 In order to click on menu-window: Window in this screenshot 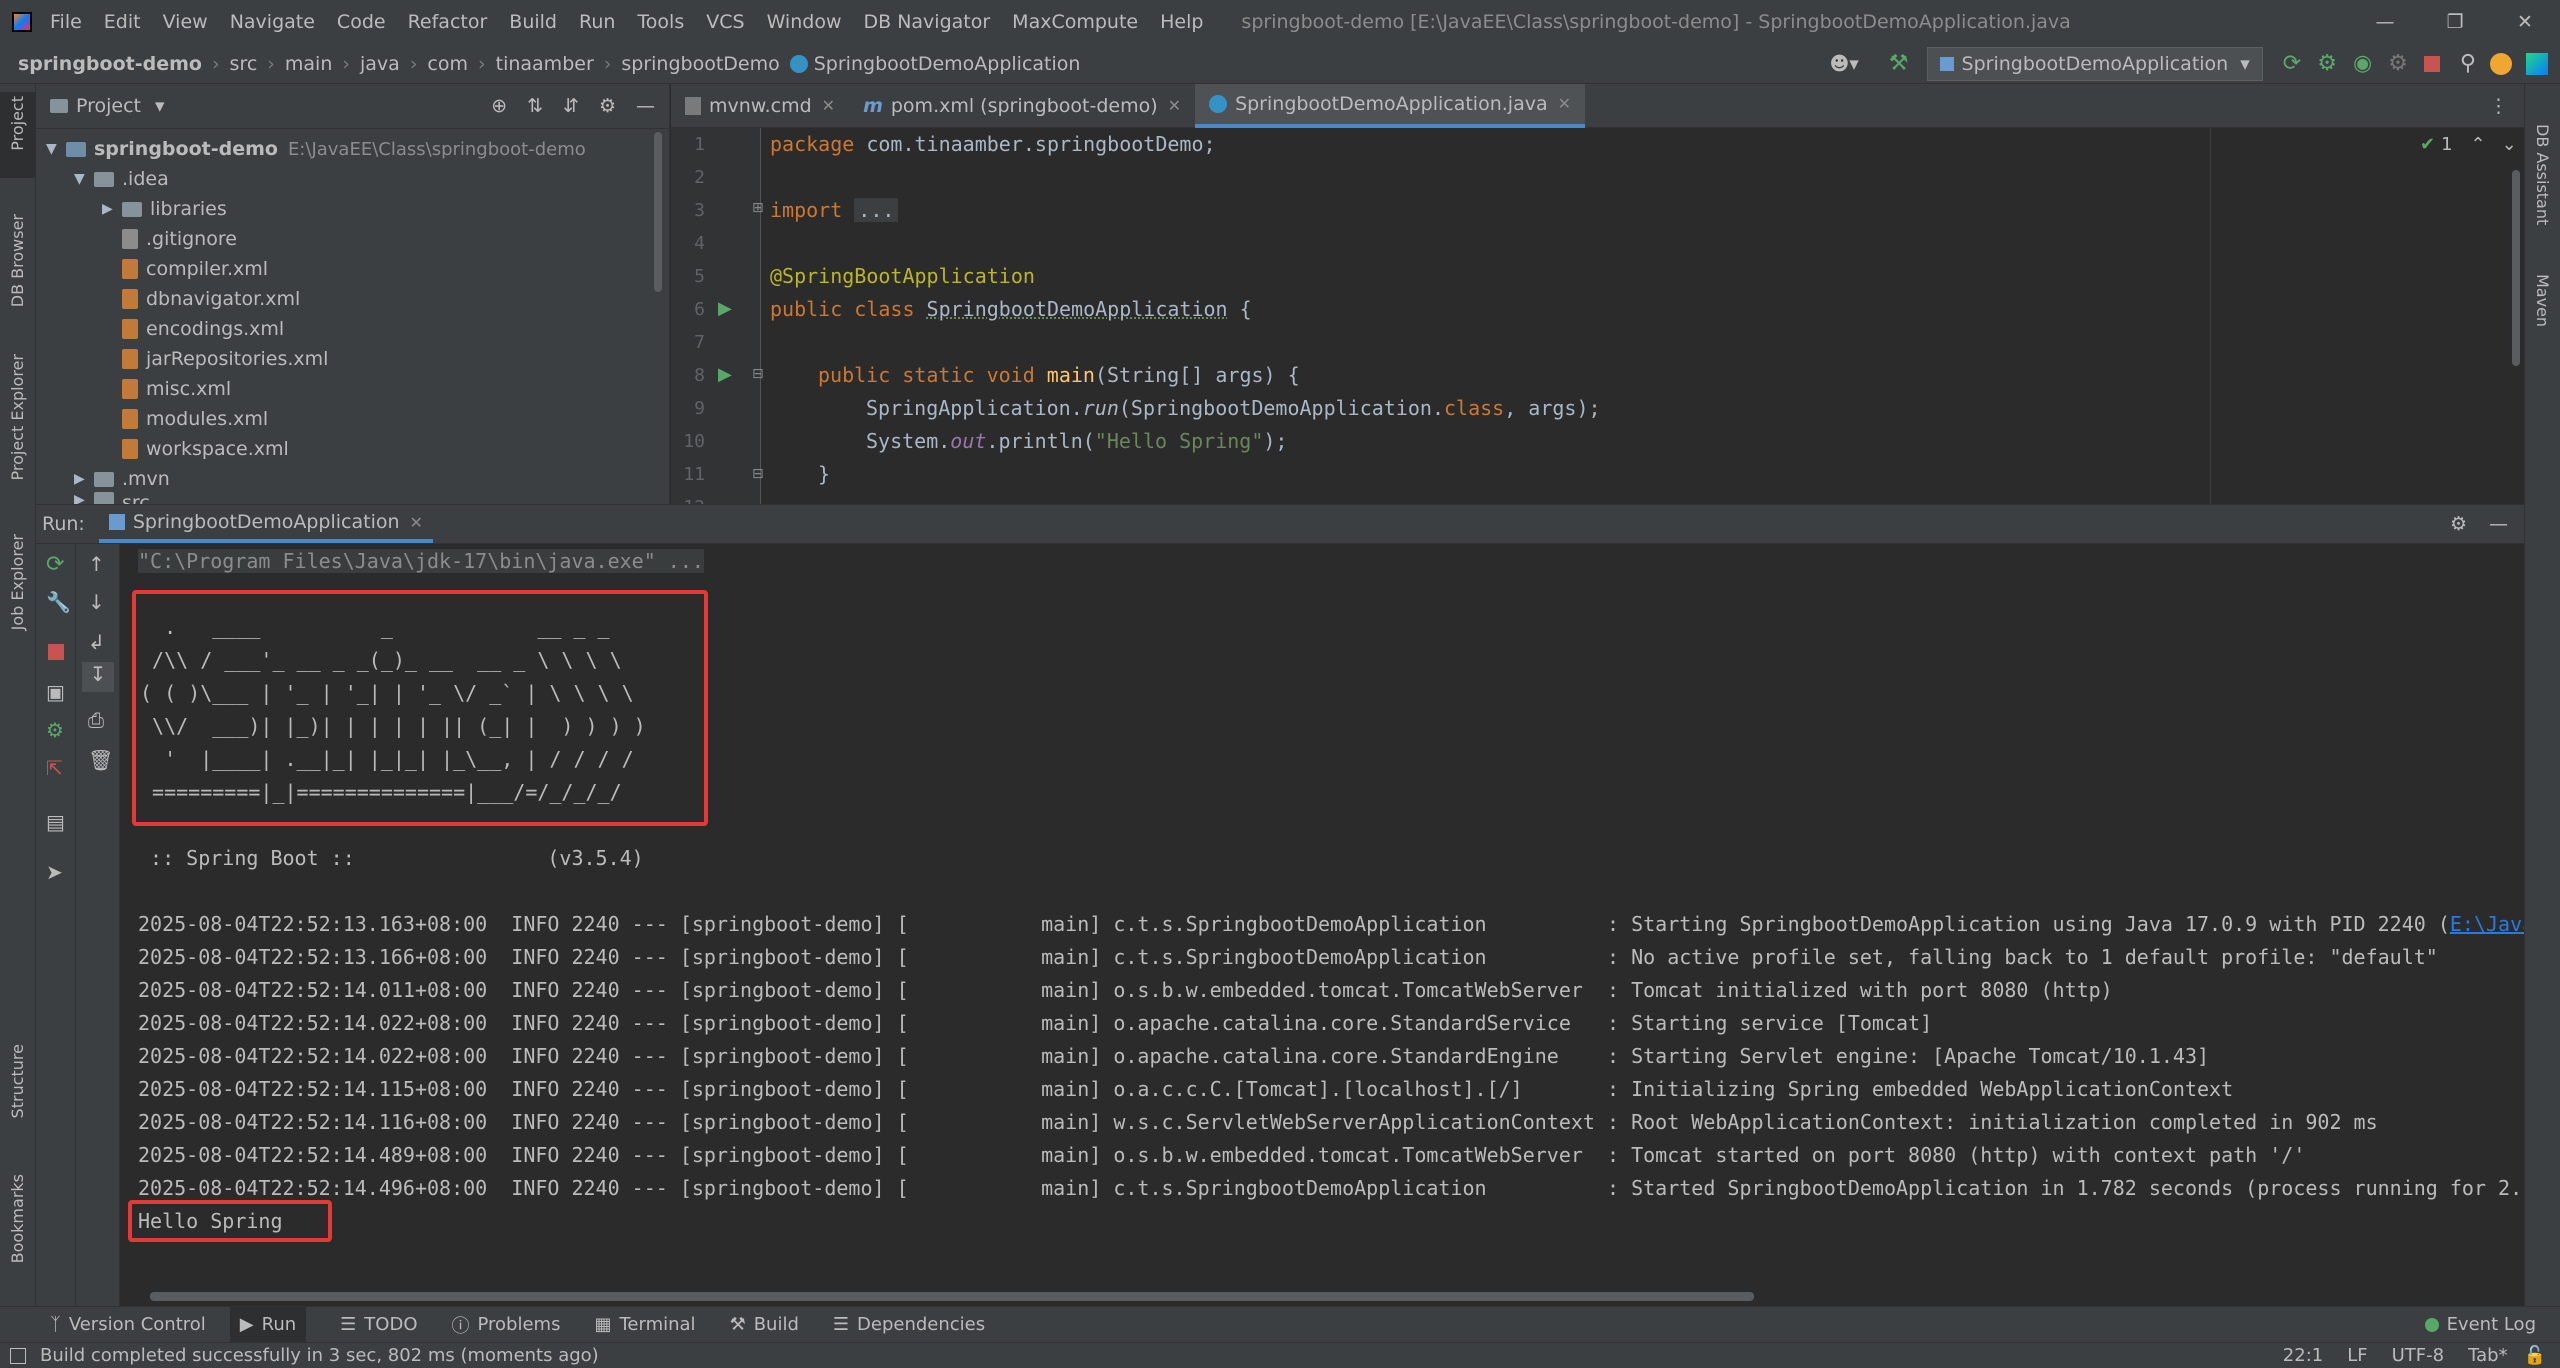, I will do `click(804, 22)`.